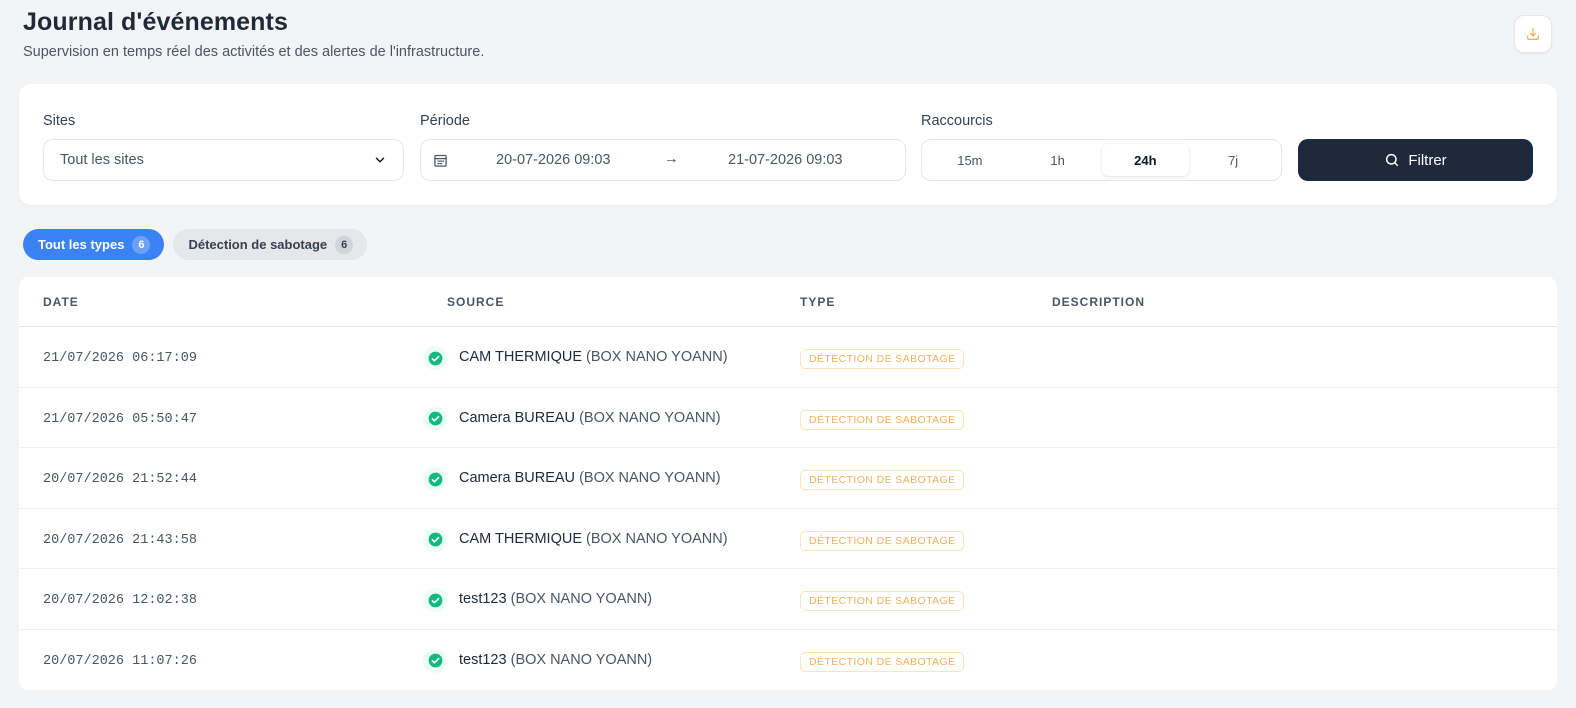  What do you see at coordinates (120, 358) in the screenshot?
I see `event-date: 21/07/2026 06:17:09` at bounding box center [120, 358].